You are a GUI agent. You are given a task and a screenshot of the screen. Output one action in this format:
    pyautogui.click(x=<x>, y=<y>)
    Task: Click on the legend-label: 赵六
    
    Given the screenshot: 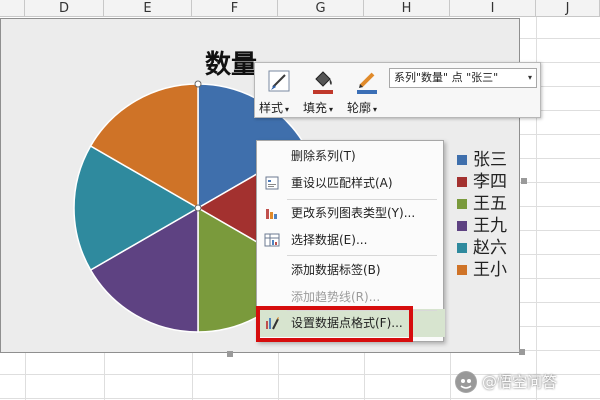 What is the action you would take?
    pyautogui.click(x=490, y=248)
    